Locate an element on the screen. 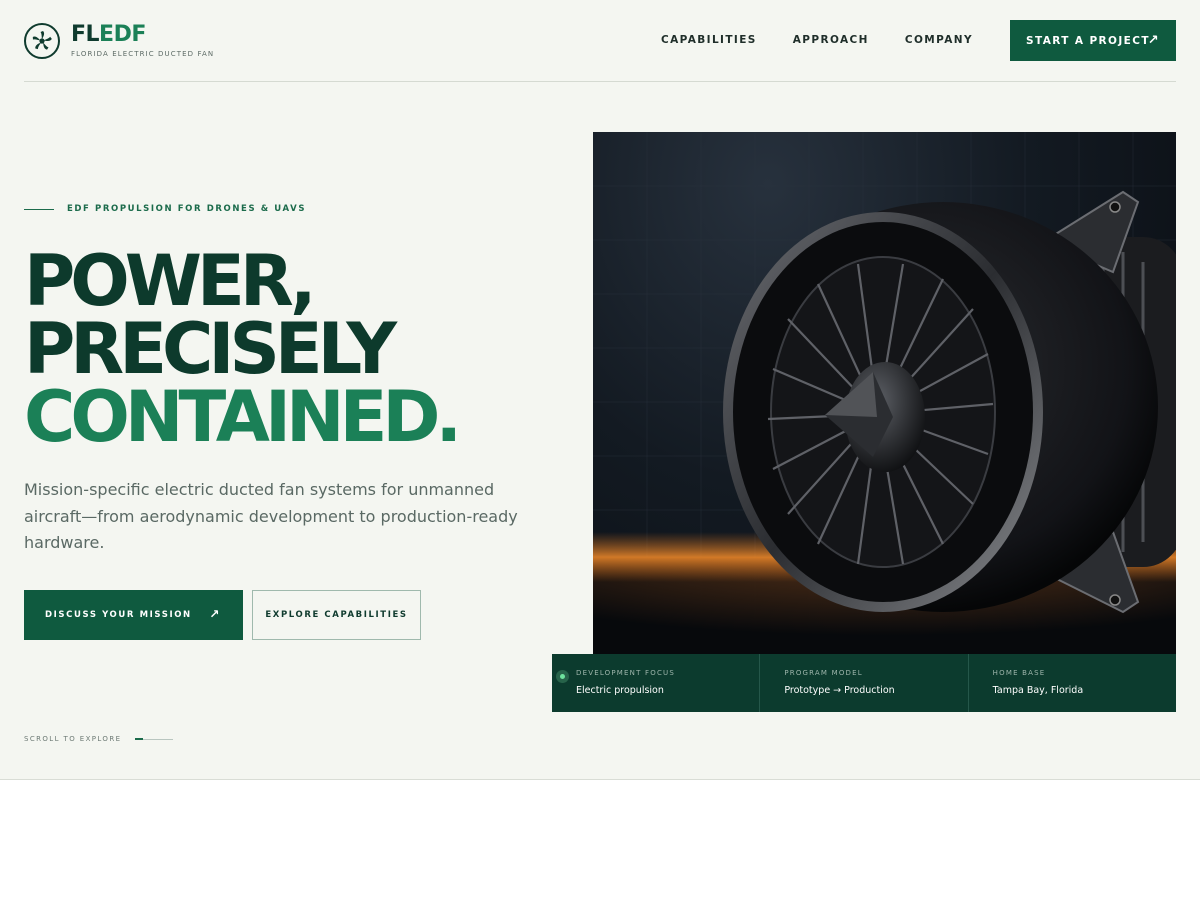 Image resolution: width=1200 pixels, height=900 pixels. stat-label: HOME BASE is located at coordinates (1019, 673).